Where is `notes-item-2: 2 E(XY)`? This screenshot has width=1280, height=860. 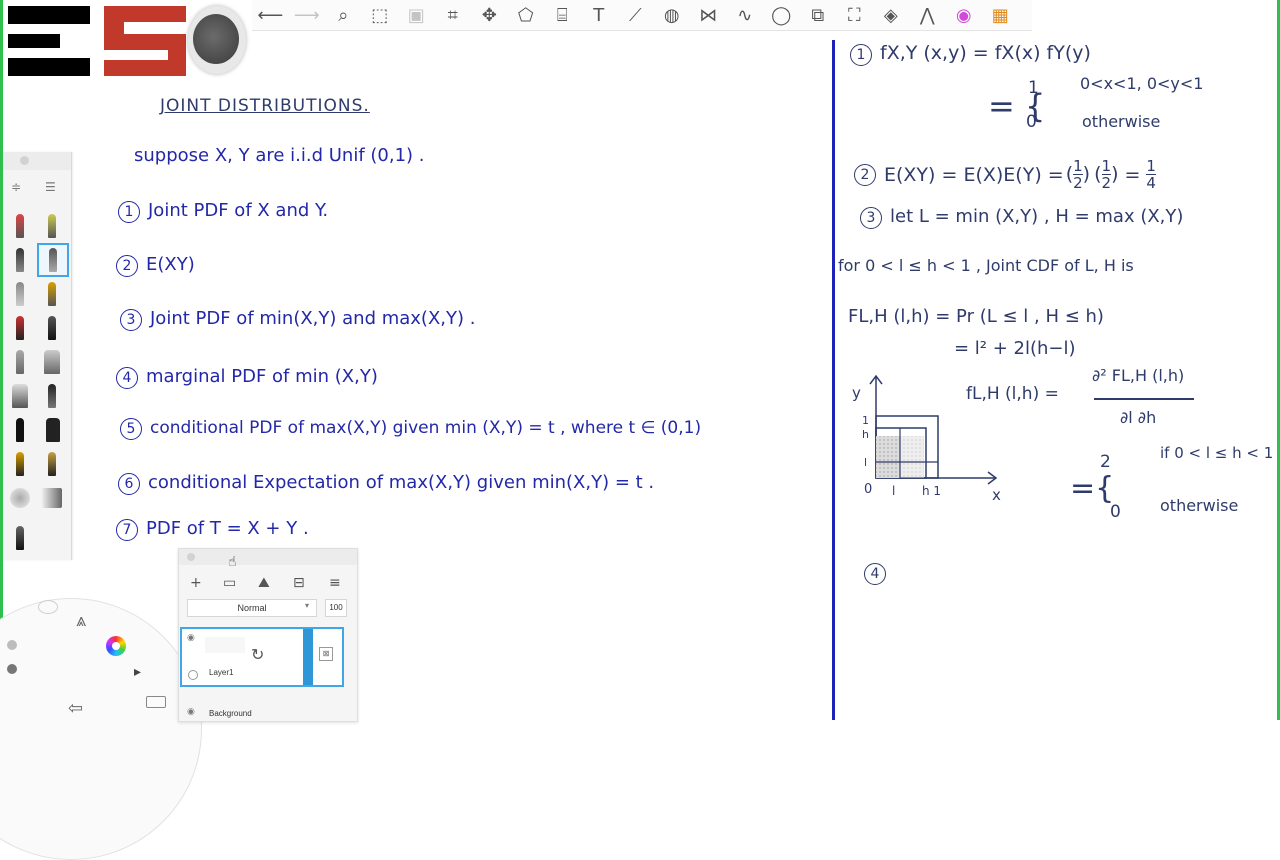
notes-item-2: 2 E(XY) is located at coordinates (155, 265).